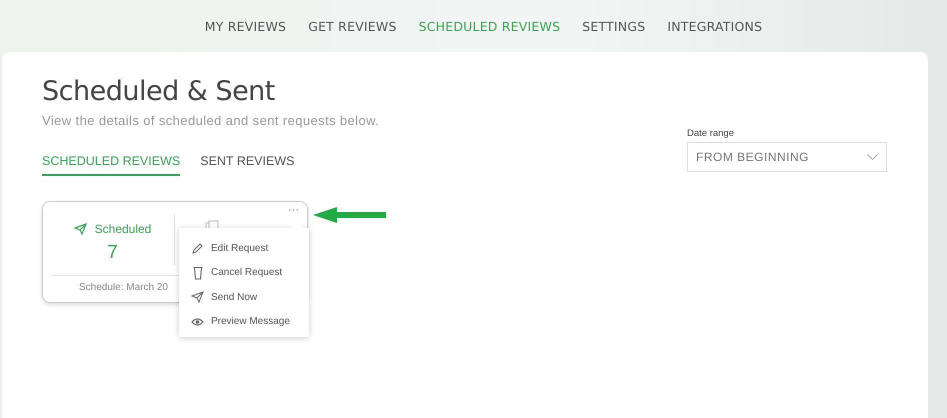 Image resolution: width=947 pixels, height=418 pixels. I want to click on scheduled-label: Scheduled, so click(123, 229).